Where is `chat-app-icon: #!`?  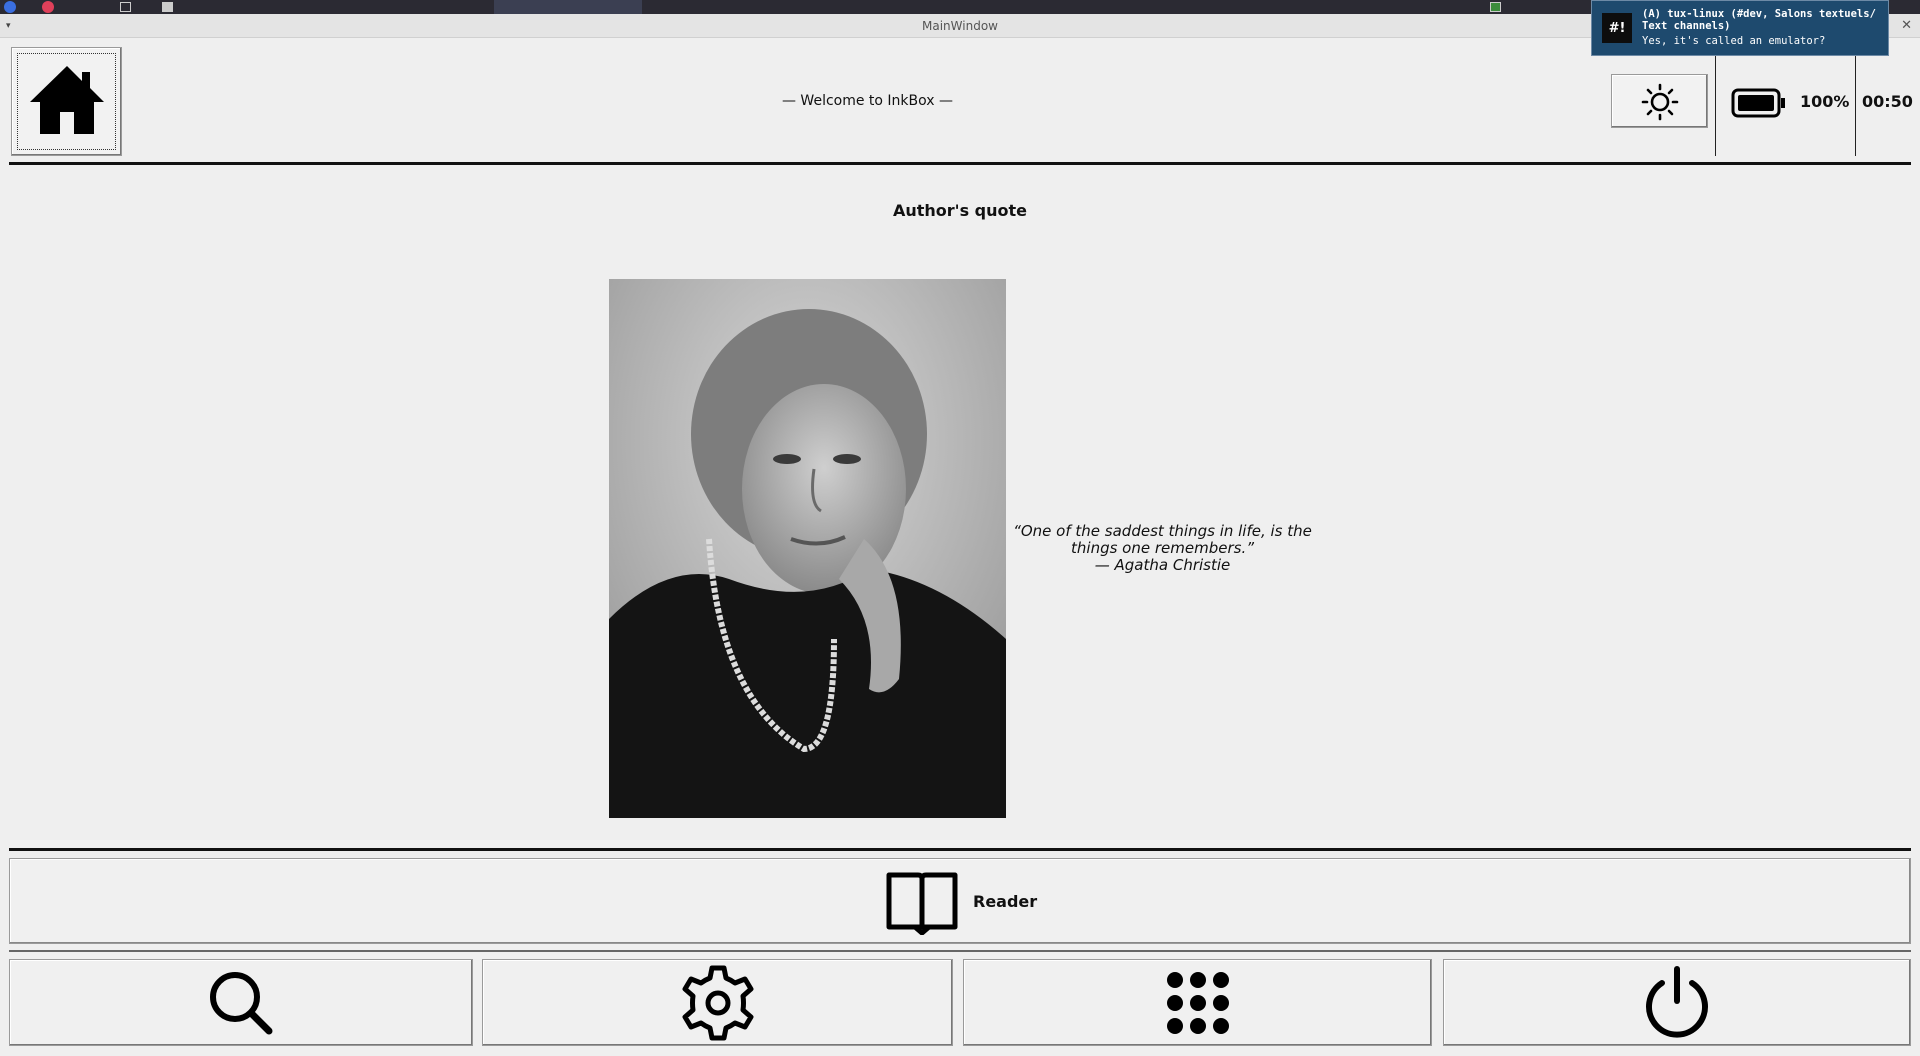 chat-app-icon: #! is located at coordinates (1617, 28).